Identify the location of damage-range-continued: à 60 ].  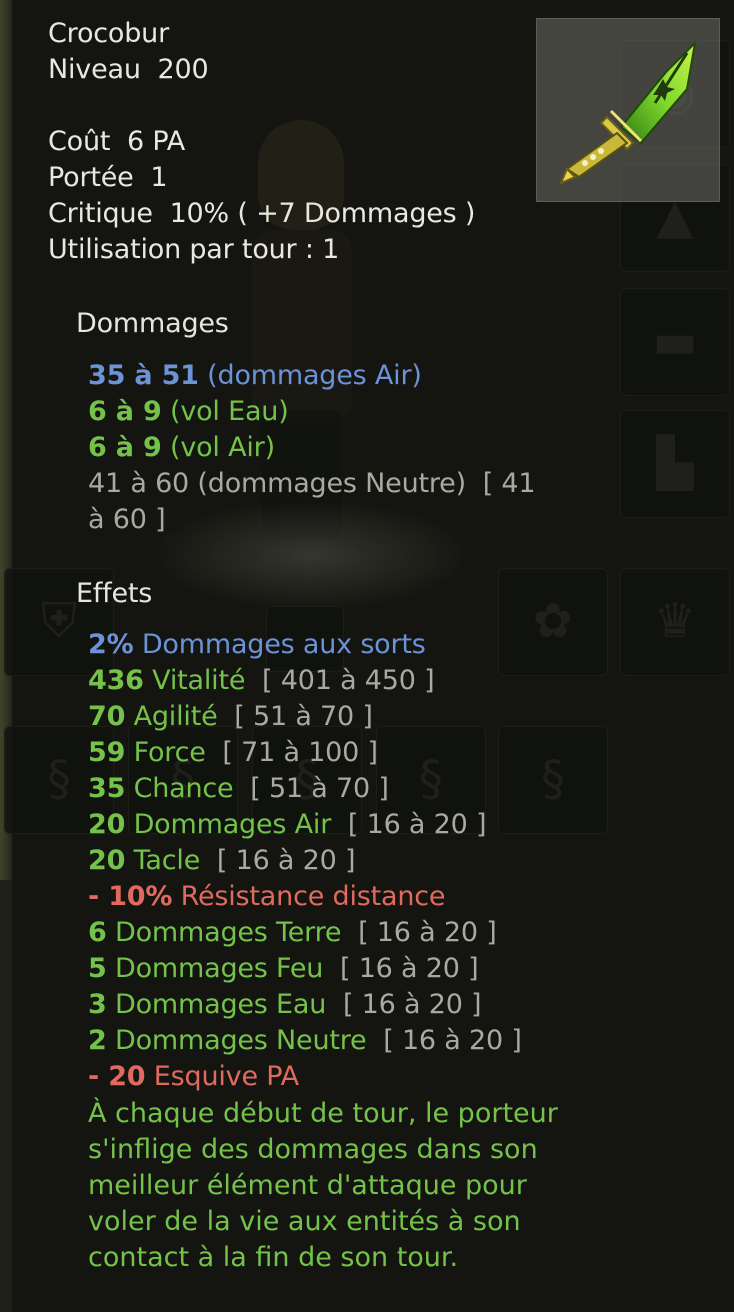
(127, 519).